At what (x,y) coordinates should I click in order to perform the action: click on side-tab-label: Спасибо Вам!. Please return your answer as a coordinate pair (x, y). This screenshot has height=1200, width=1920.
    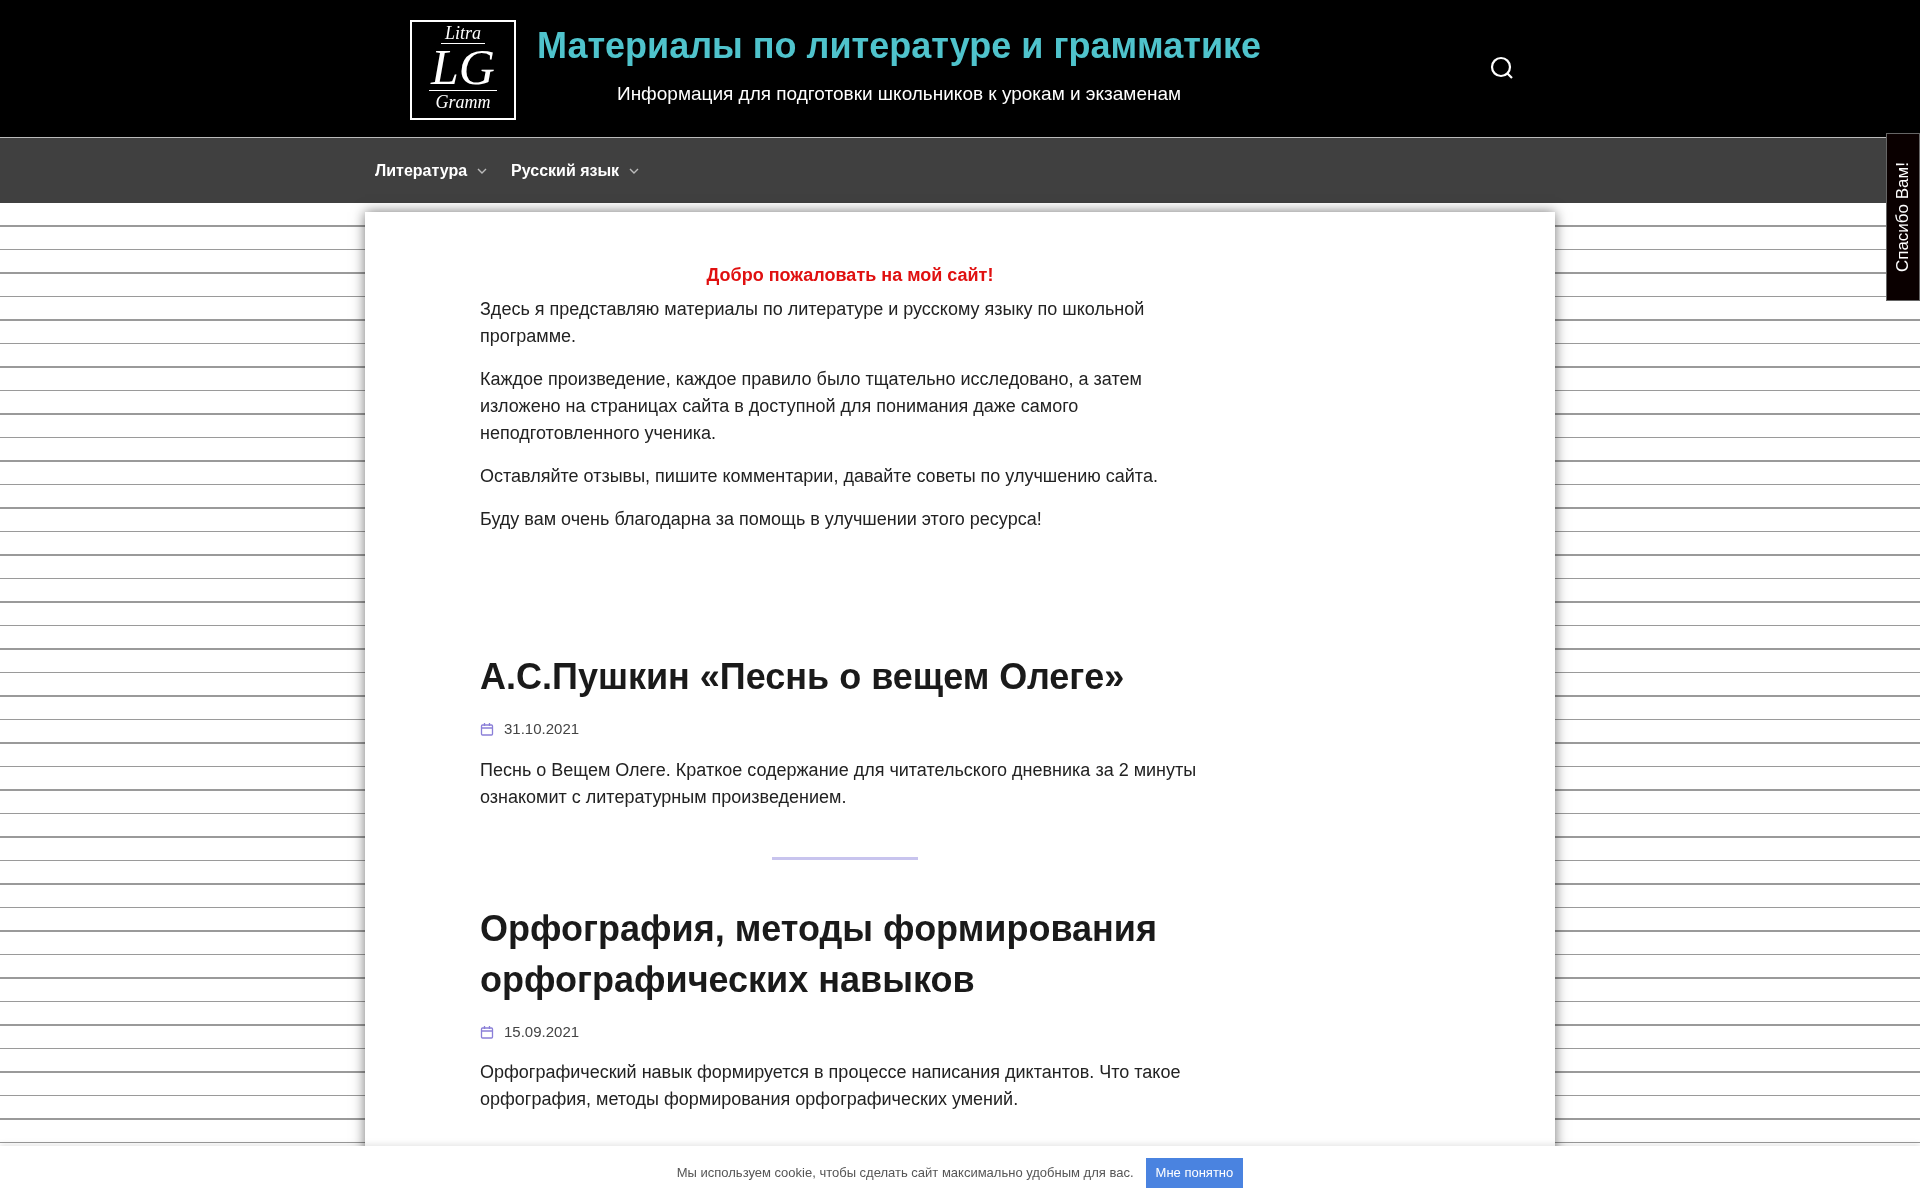
    Looking at the image, I should click on (1903, 217).